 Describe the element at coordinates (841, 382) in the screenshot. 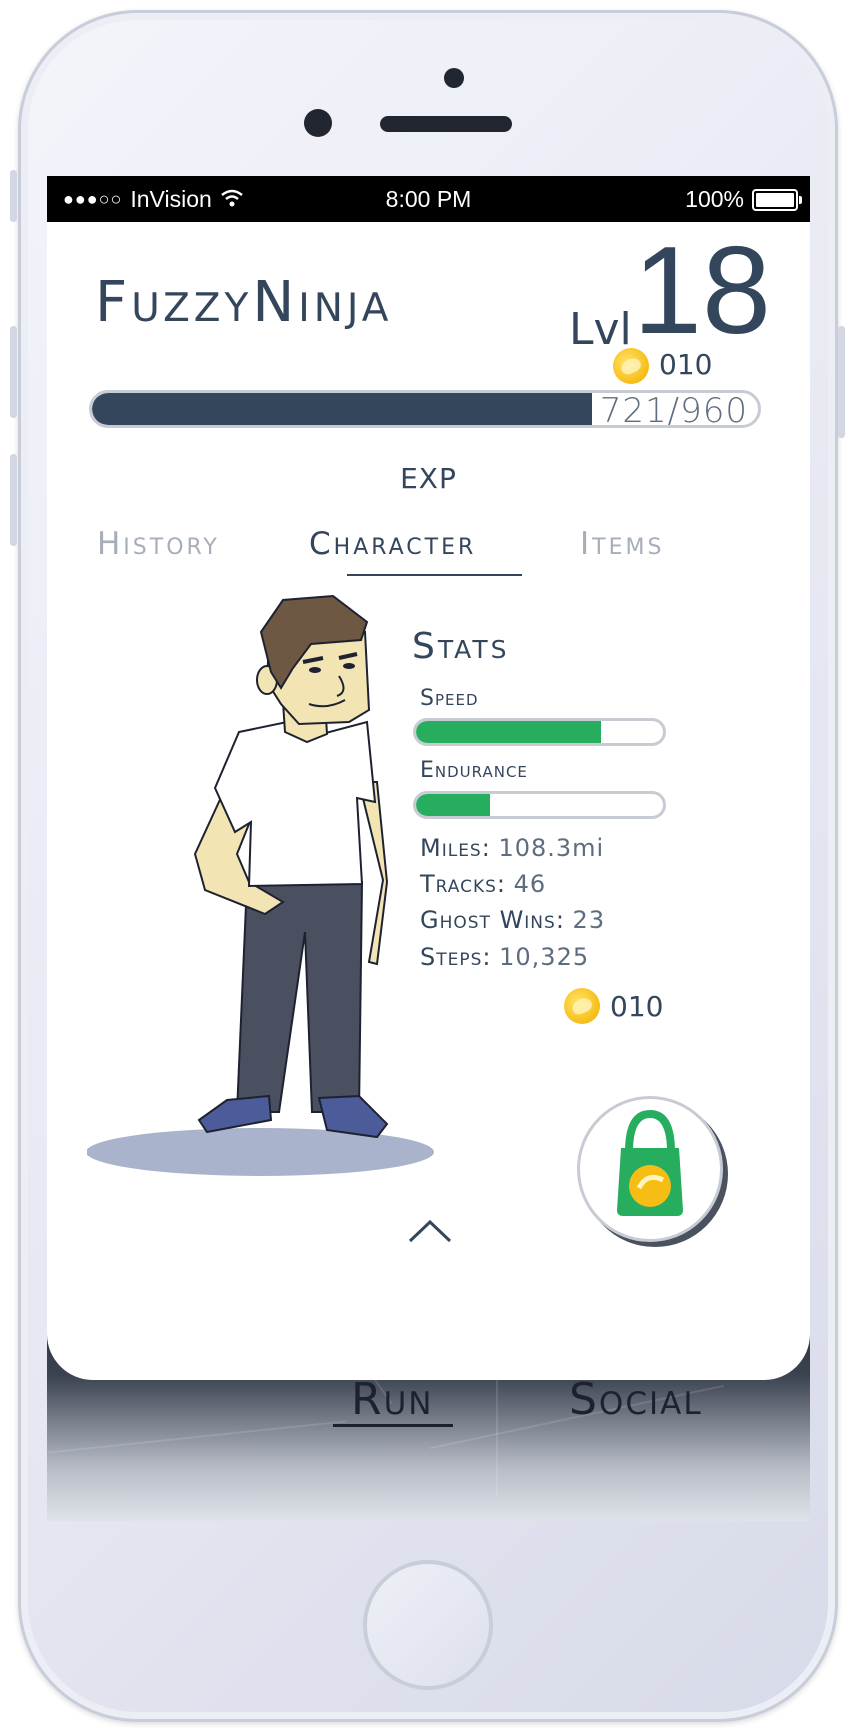

I see `power-button` at that location.